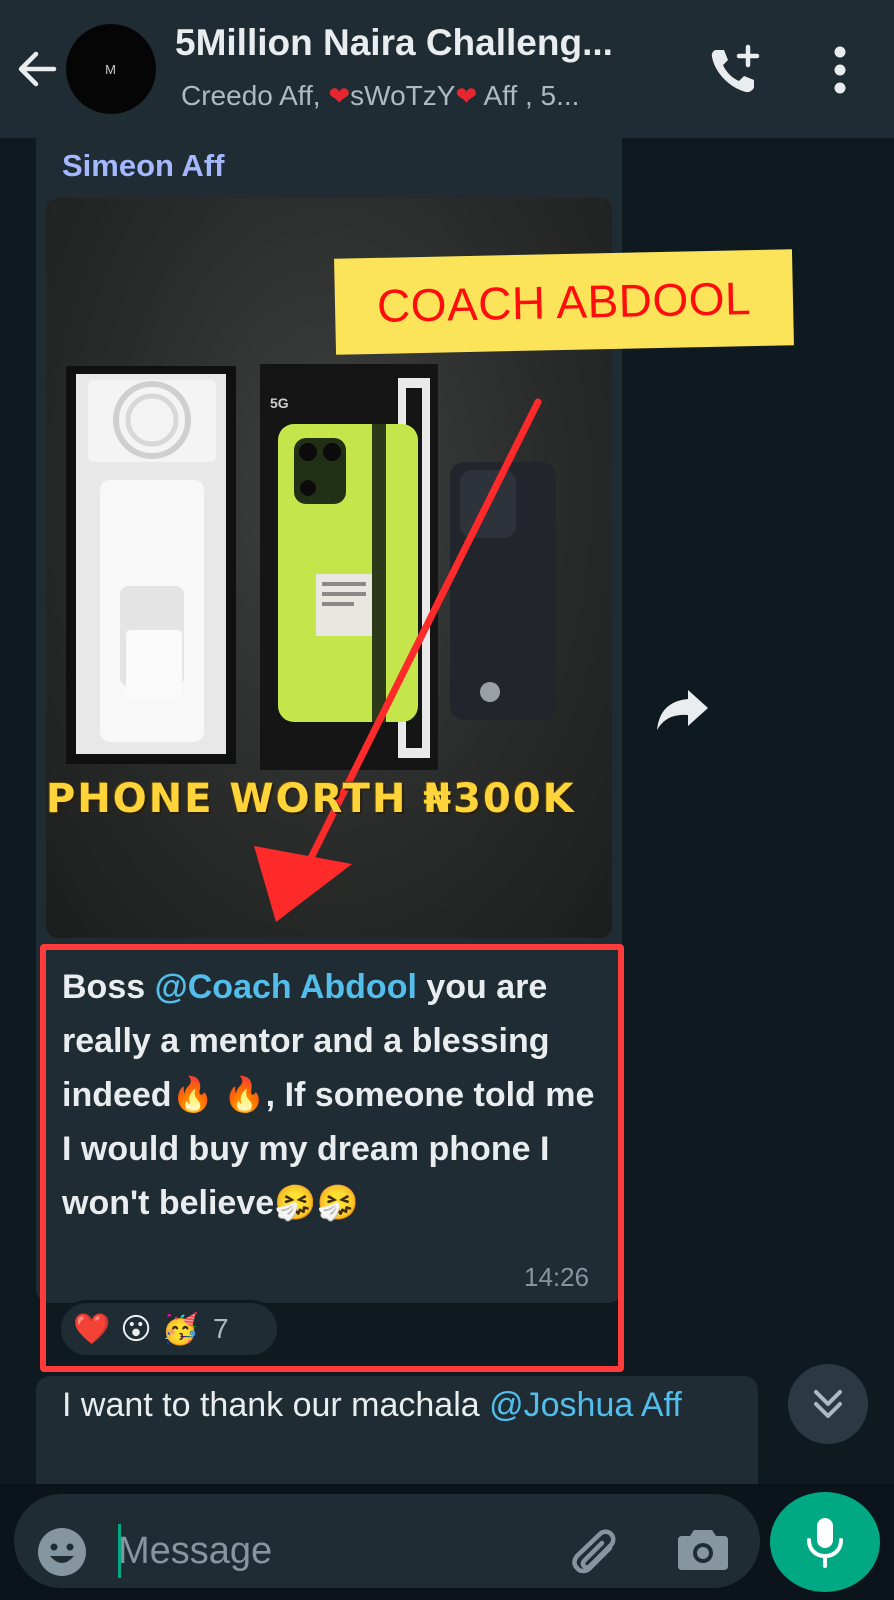  What do you see at coordinates (62, 1552) in the screenshot?
I see `emoji-icon` at bounding box center [62, 1552].